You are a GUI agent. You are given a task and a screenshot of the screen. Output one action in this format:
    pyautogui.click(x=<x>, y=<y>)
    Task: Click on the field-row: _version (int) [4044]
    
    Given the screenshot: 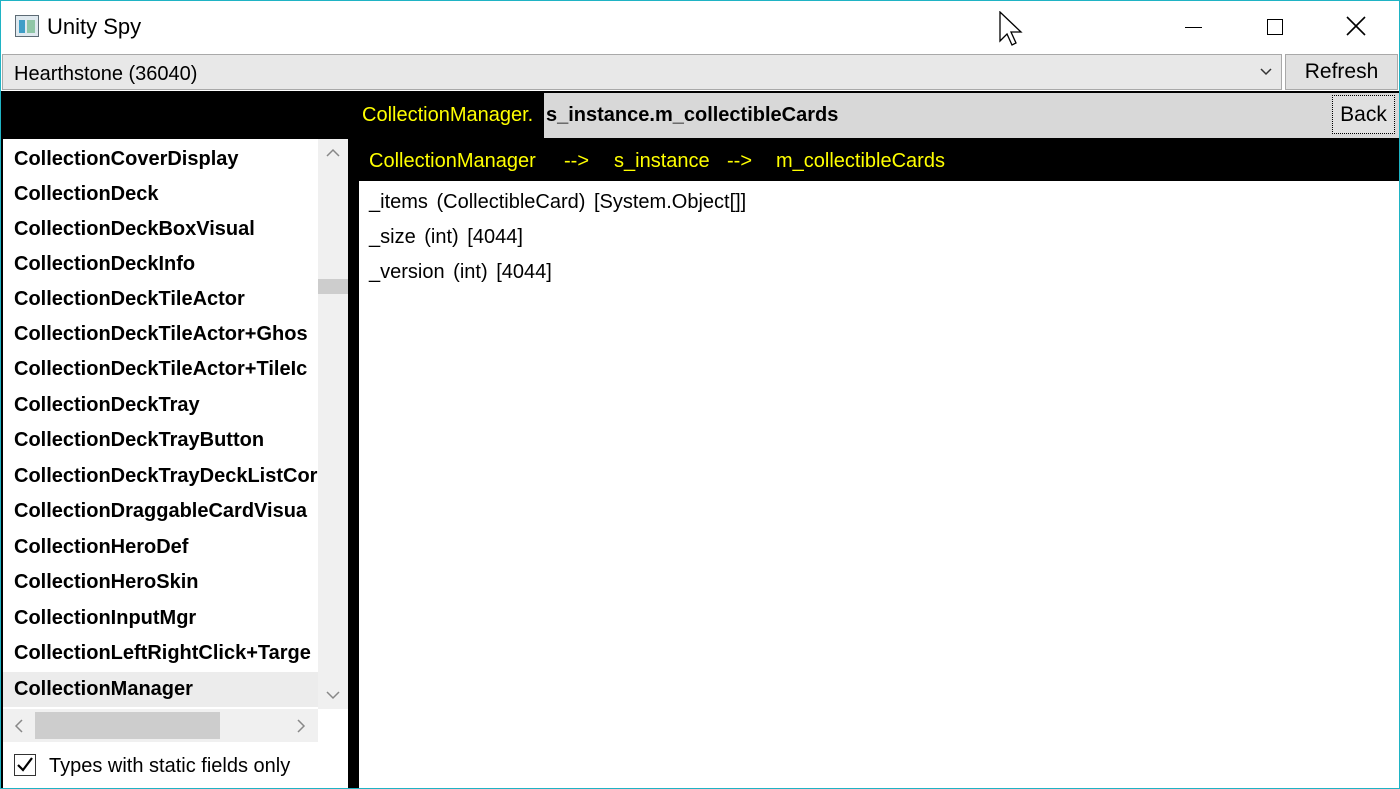 What is the action you would take?
    pyautogui.click(x=460, y=272)
    